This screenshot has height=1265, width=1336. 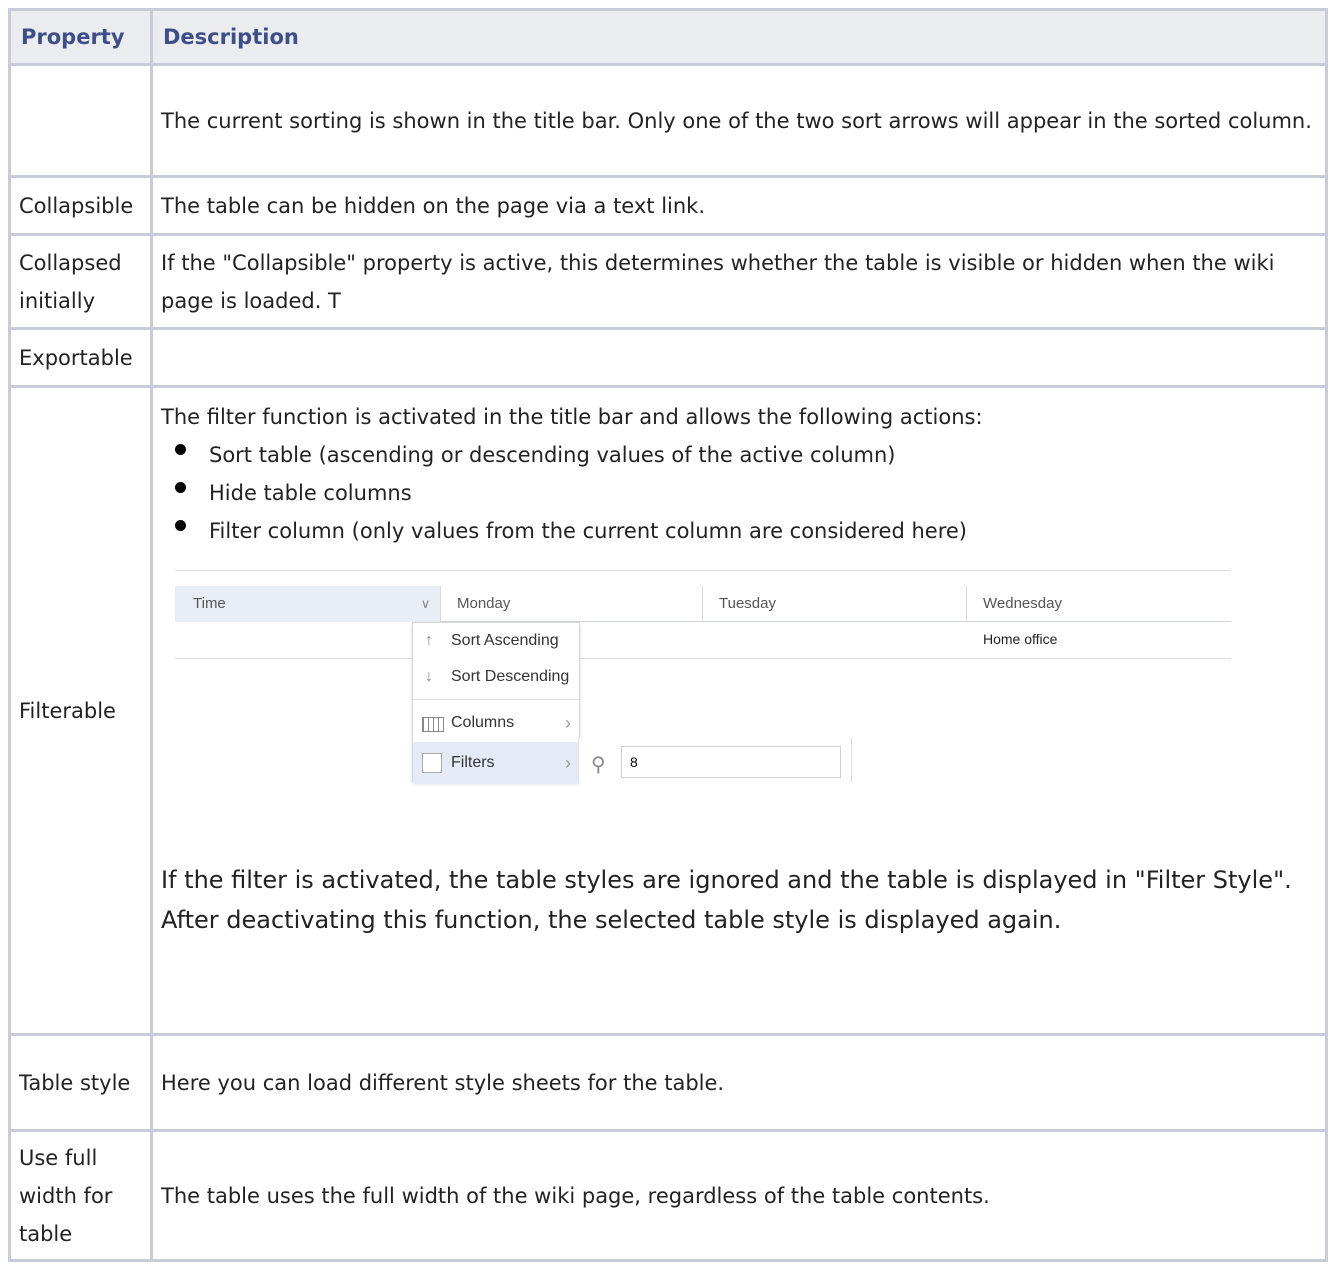 I want to click on menu-item-label: Sort Ascending, so click(x=505, y=640).